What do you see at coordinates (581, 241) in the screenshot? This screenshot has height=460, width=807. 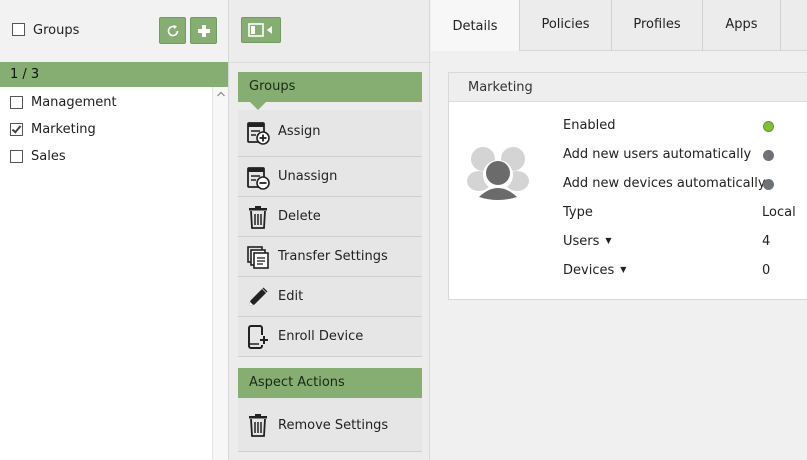 I see `property-label: Users` at bounding box center [581, 241].